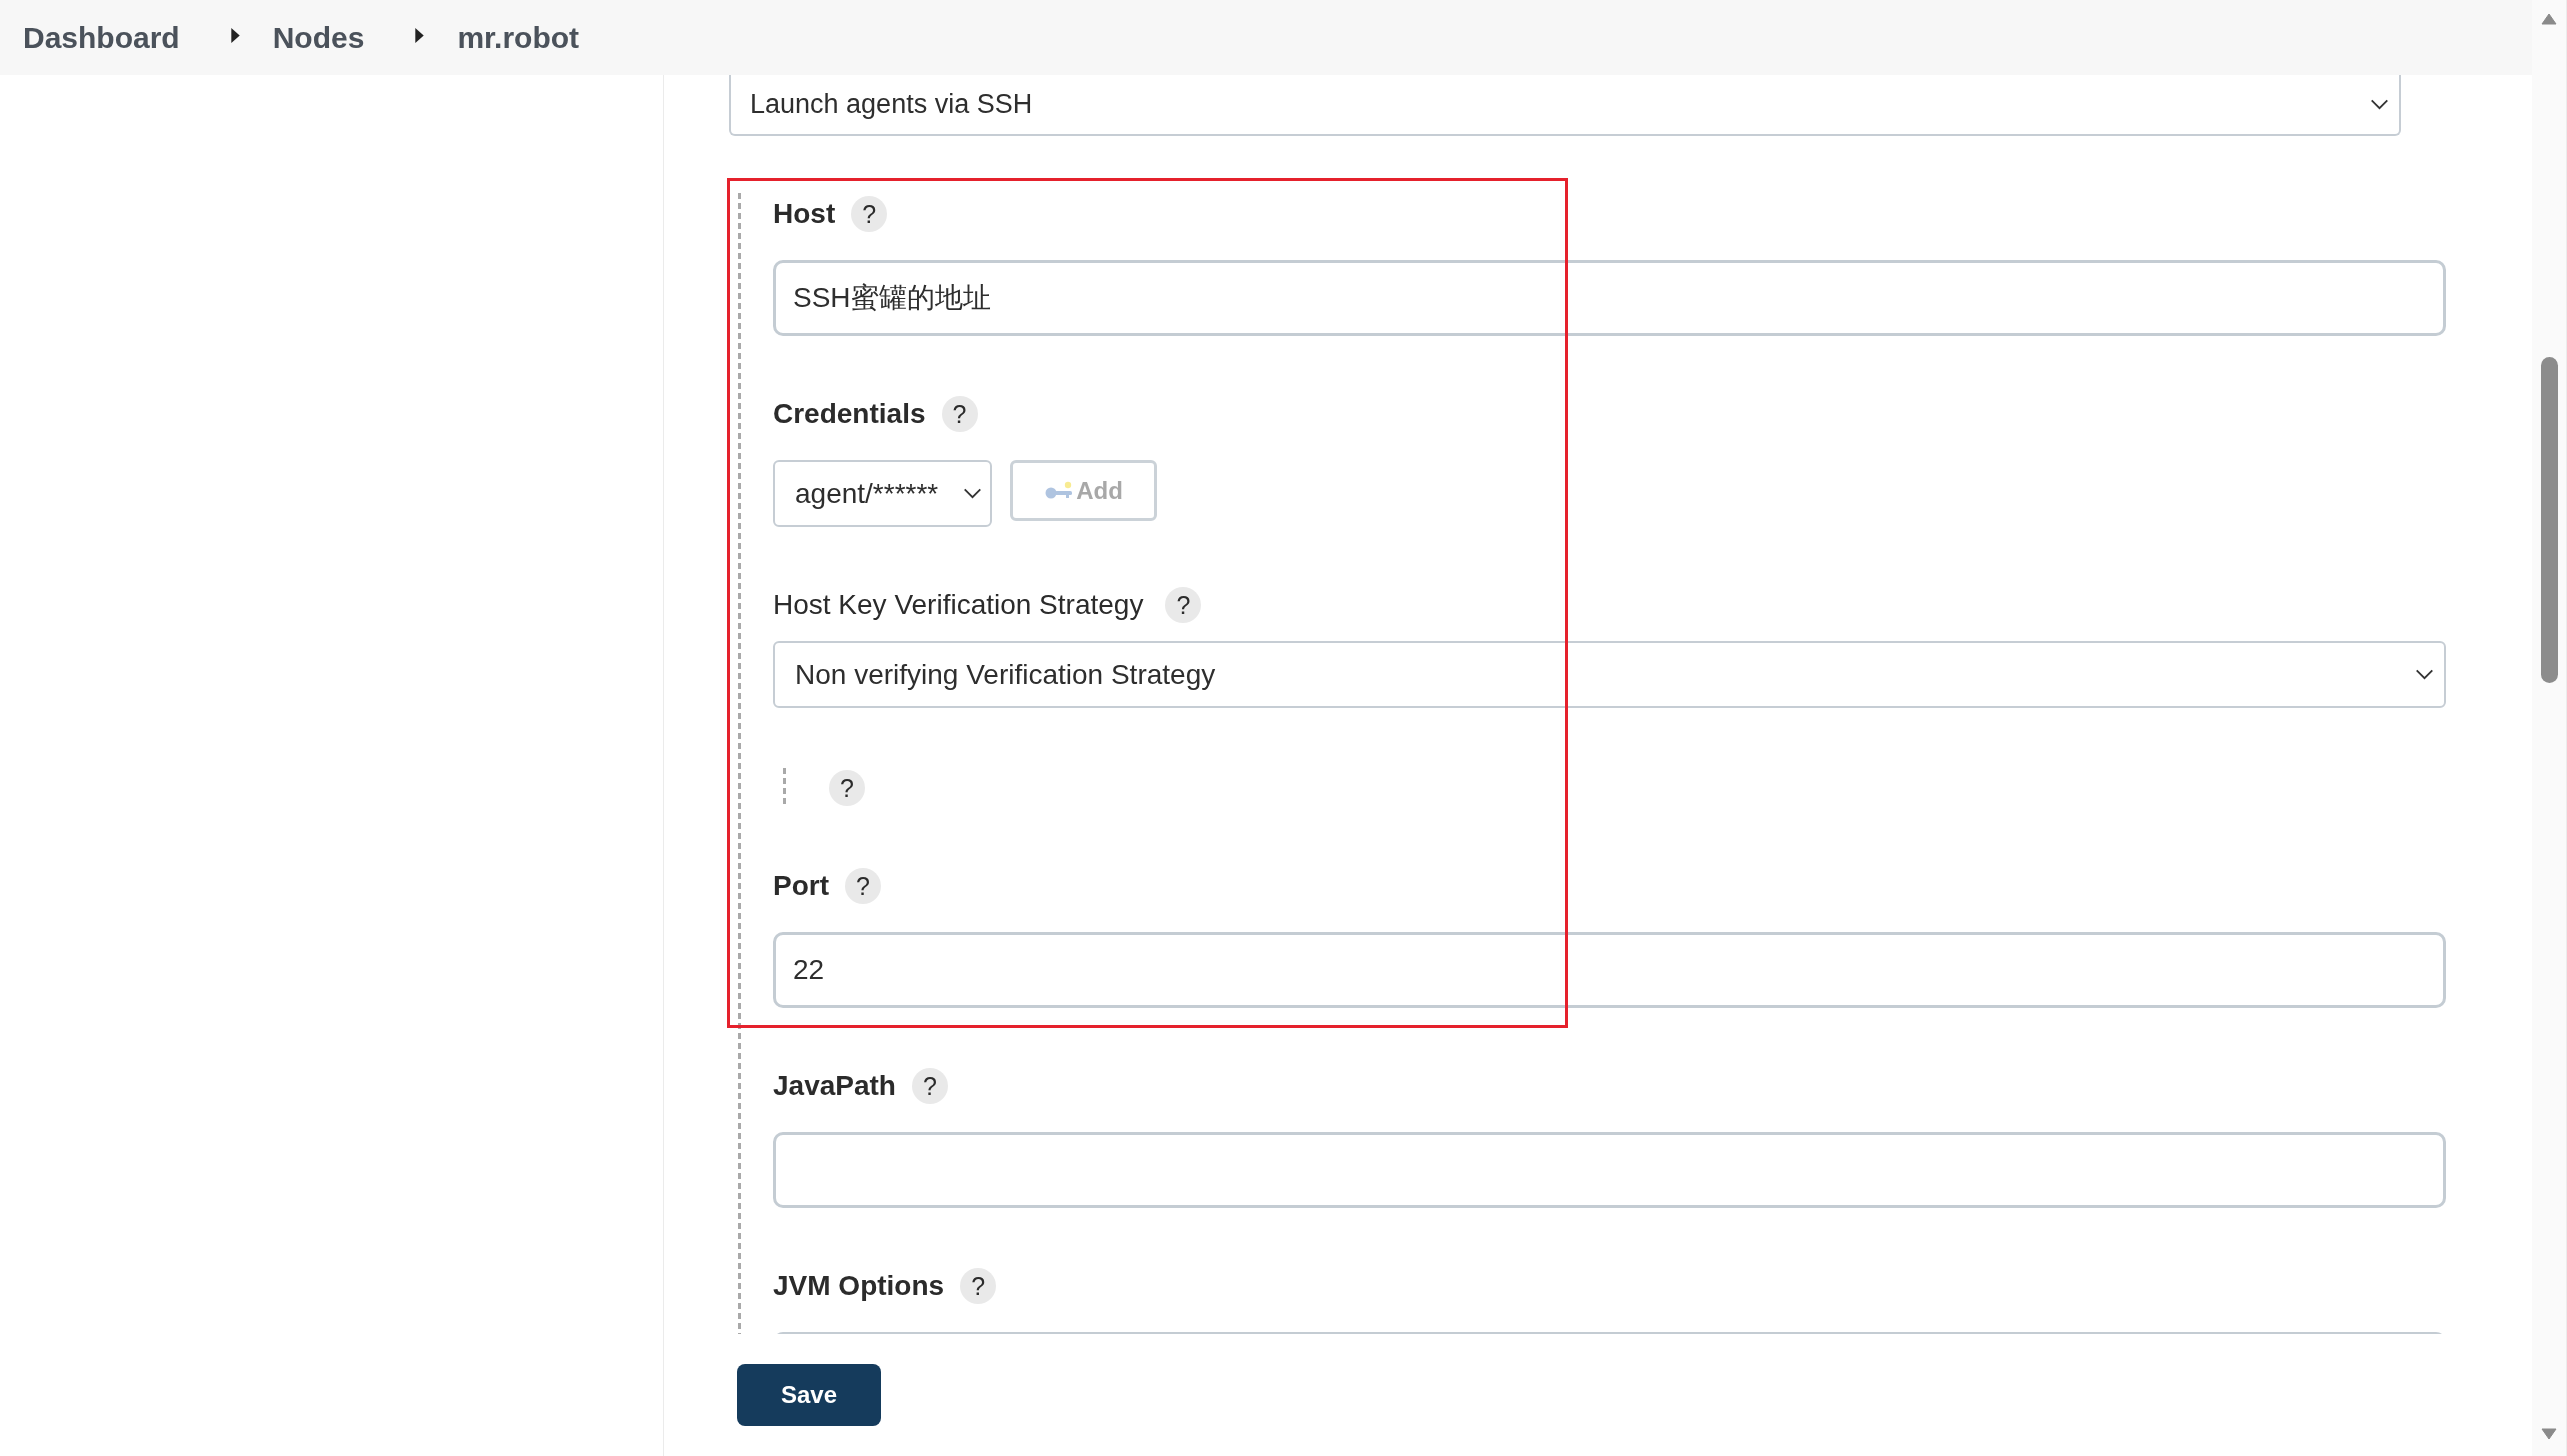 The width and height of the screenshot is (2567, 1456). What do you see at coordinates (801, 886) in the screenshot?
I see `field-label: Port` at bounding box center [801, 886].